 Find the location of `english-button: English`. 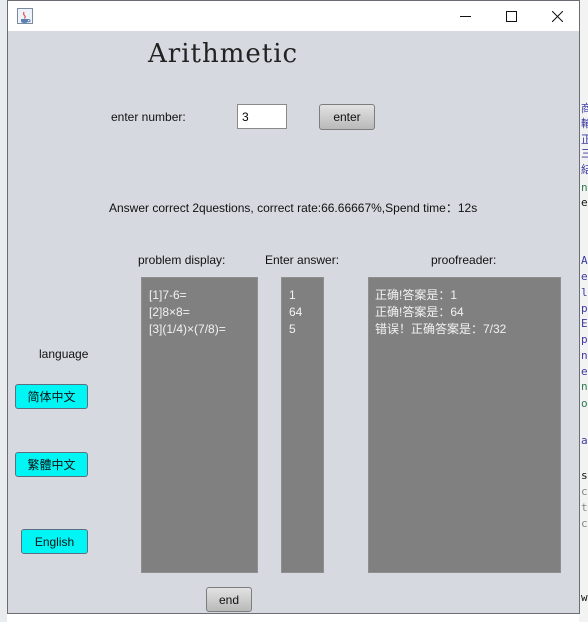

english-button: English is located at coordinates (54, 541).